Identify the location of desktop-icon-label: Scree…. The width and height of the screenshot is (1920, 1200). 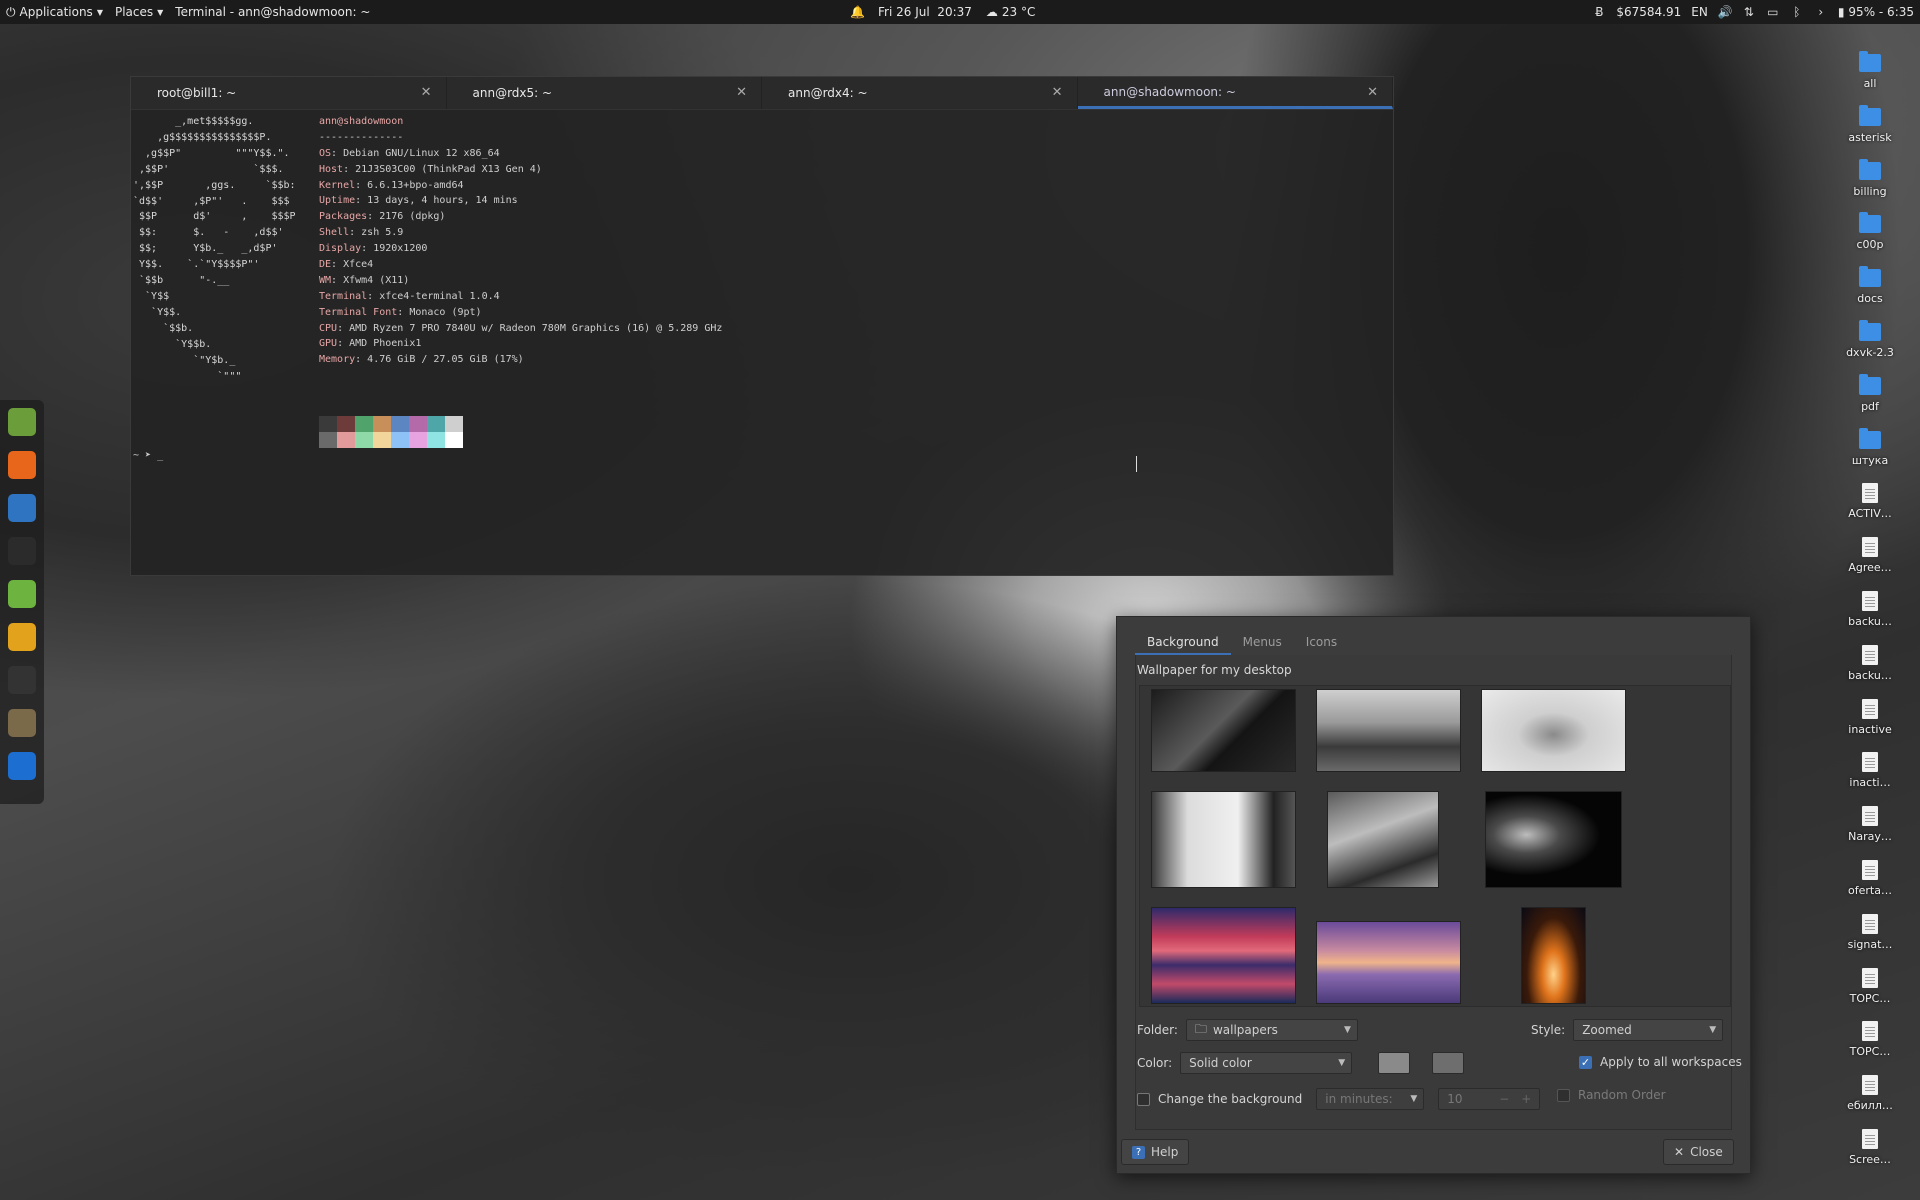
(1870, 1159).